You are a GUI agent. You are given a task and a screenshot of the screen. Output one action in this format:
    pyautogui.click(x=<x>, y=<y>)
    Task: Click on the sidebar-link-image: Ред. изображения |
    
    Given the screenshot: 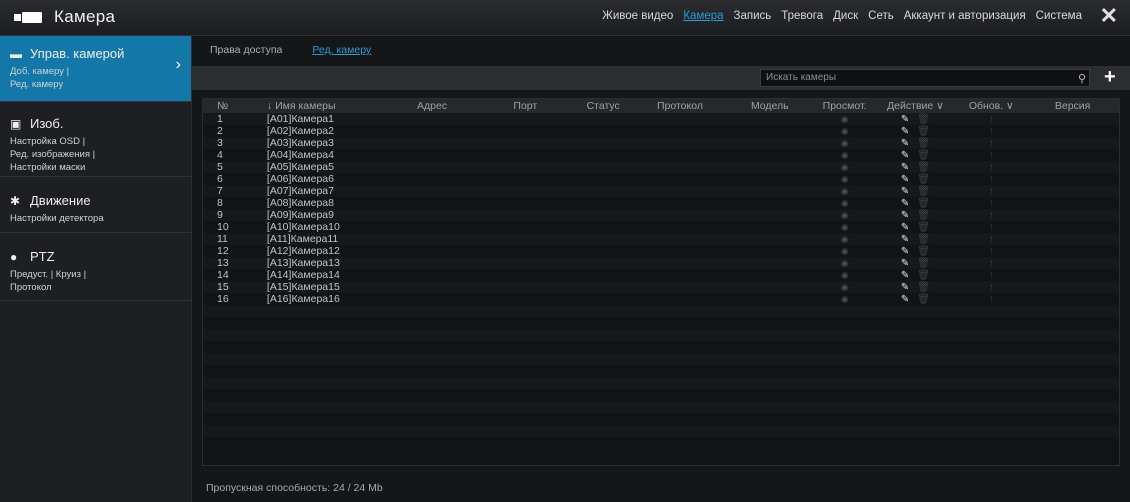 What is the action you would take?
    pyautogui.click(x=96, y=154)
    